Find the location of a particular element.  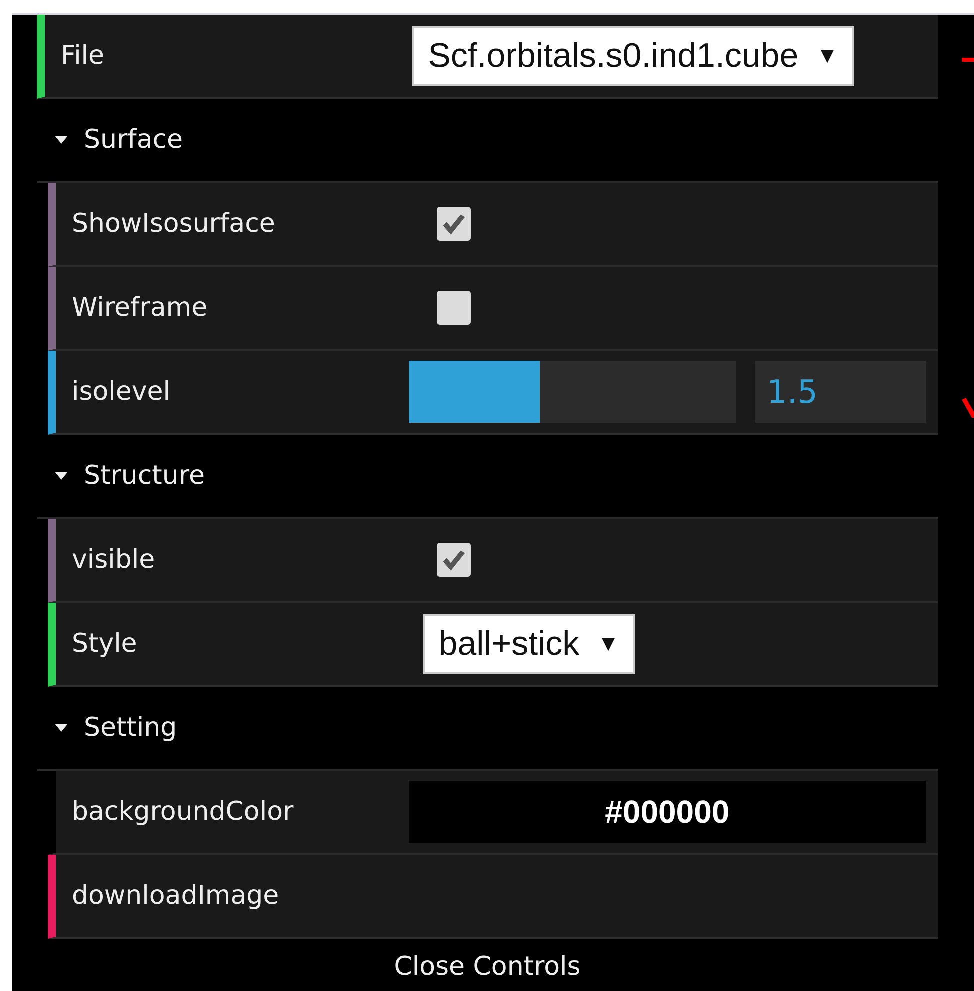

control-label: ShowIsosurface is located at coordinates (173, 224).